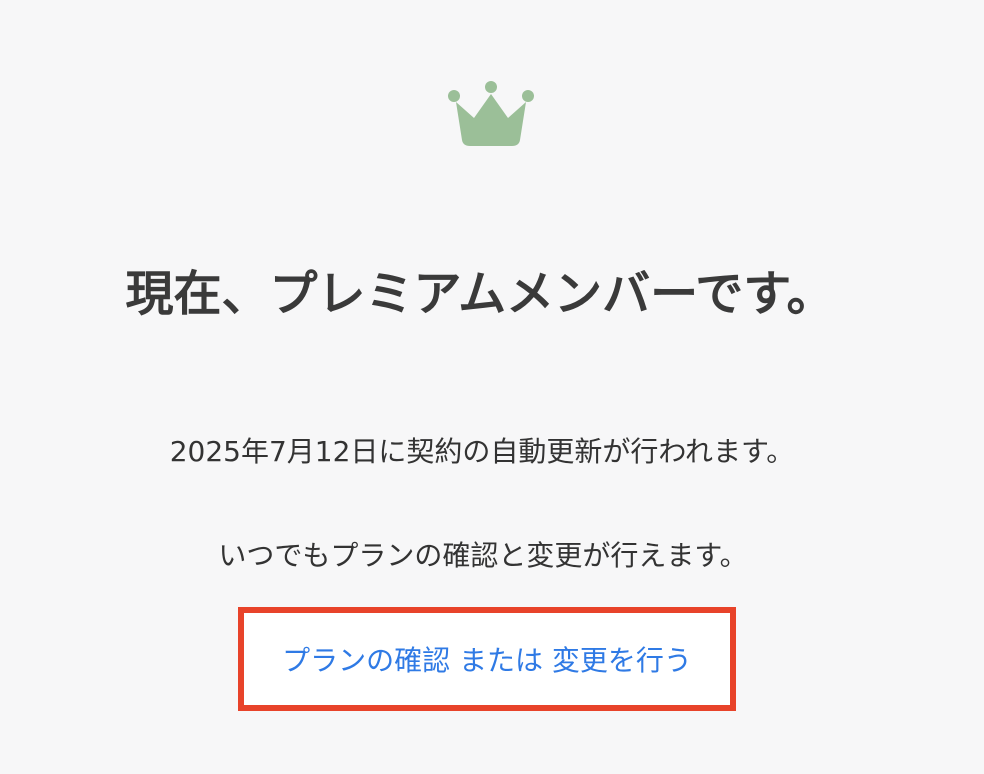 The width and height of the screenshot is (984, 774). I want to click on page-title: 現在、プレミアムメンバーです。, so click(480, 294).